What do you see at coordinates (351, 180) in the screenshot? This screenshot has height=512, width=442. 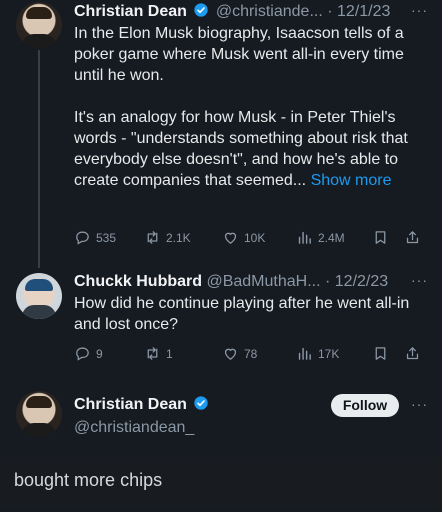 I see `show-more-link: Show more` at bounding box center [351, 180].